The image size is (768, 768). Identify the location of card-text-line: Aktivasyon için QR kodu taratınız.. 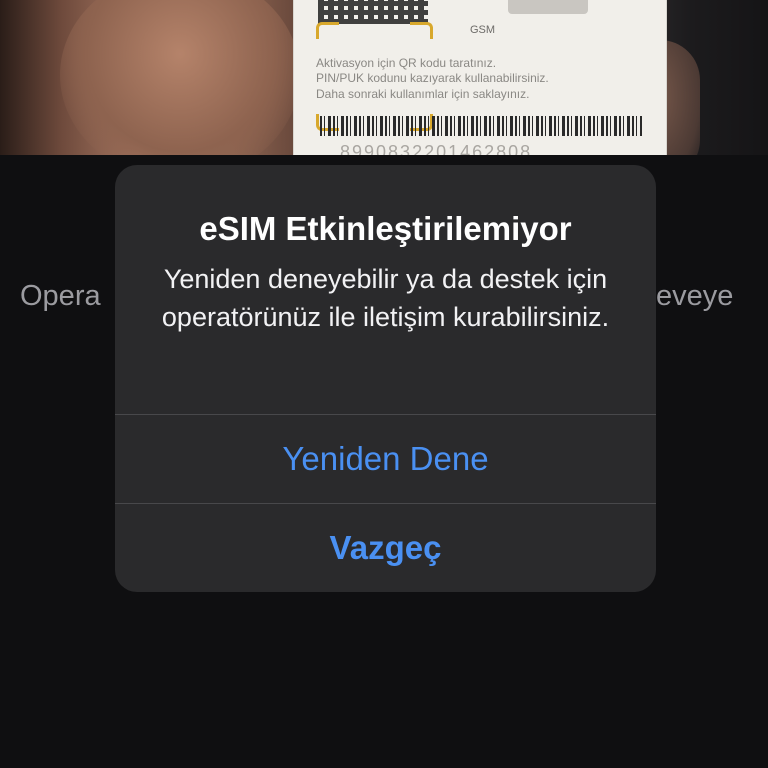
(406, 63).